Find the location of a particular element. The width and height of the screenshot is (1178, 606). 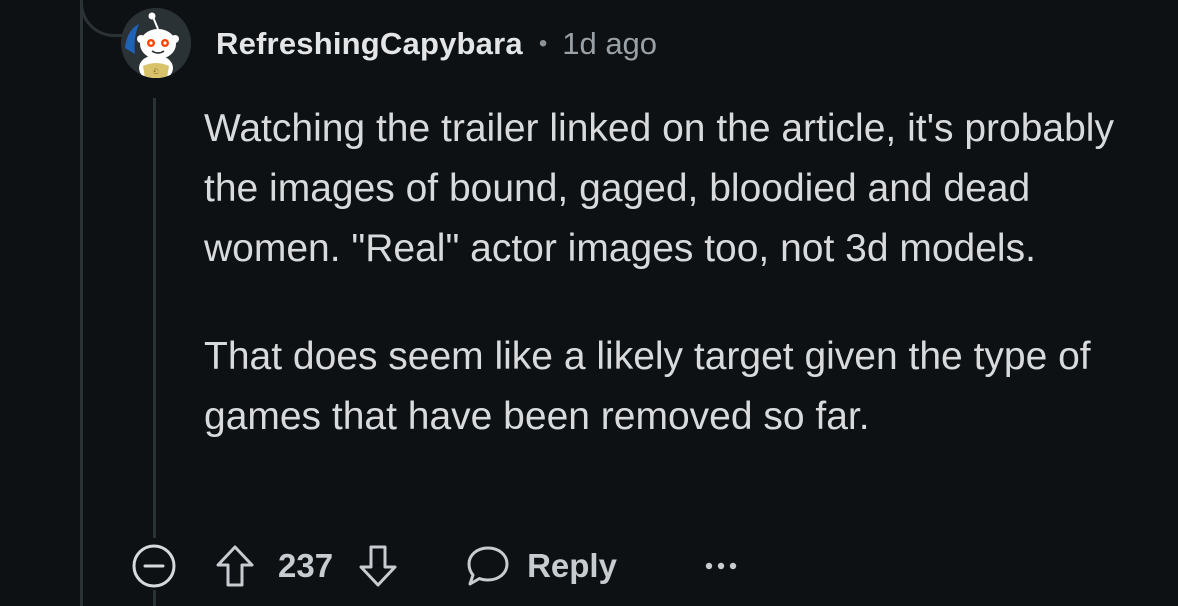

timestamp: 1d ago is located at coordinates (609, 44).